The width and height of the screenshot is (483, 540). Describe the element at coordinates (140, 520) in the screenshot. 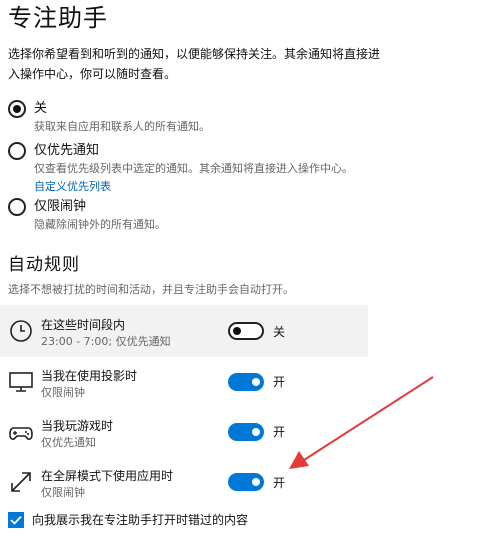

I see `show-missed-label: 向我展示我在专注助手打开时错过的内容` at that location.